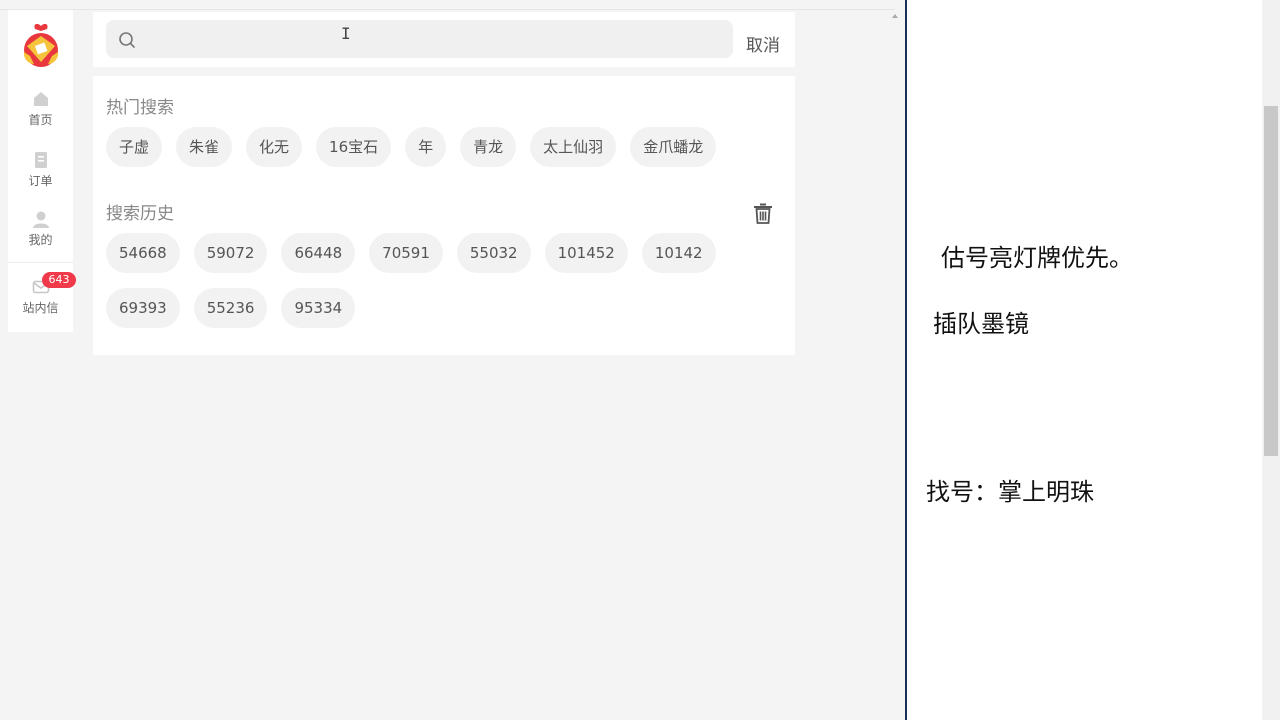 The height and width of the screenshot is (720, 1280). I want to click on sidebar-item-orders: 订单, so click(40, 170).